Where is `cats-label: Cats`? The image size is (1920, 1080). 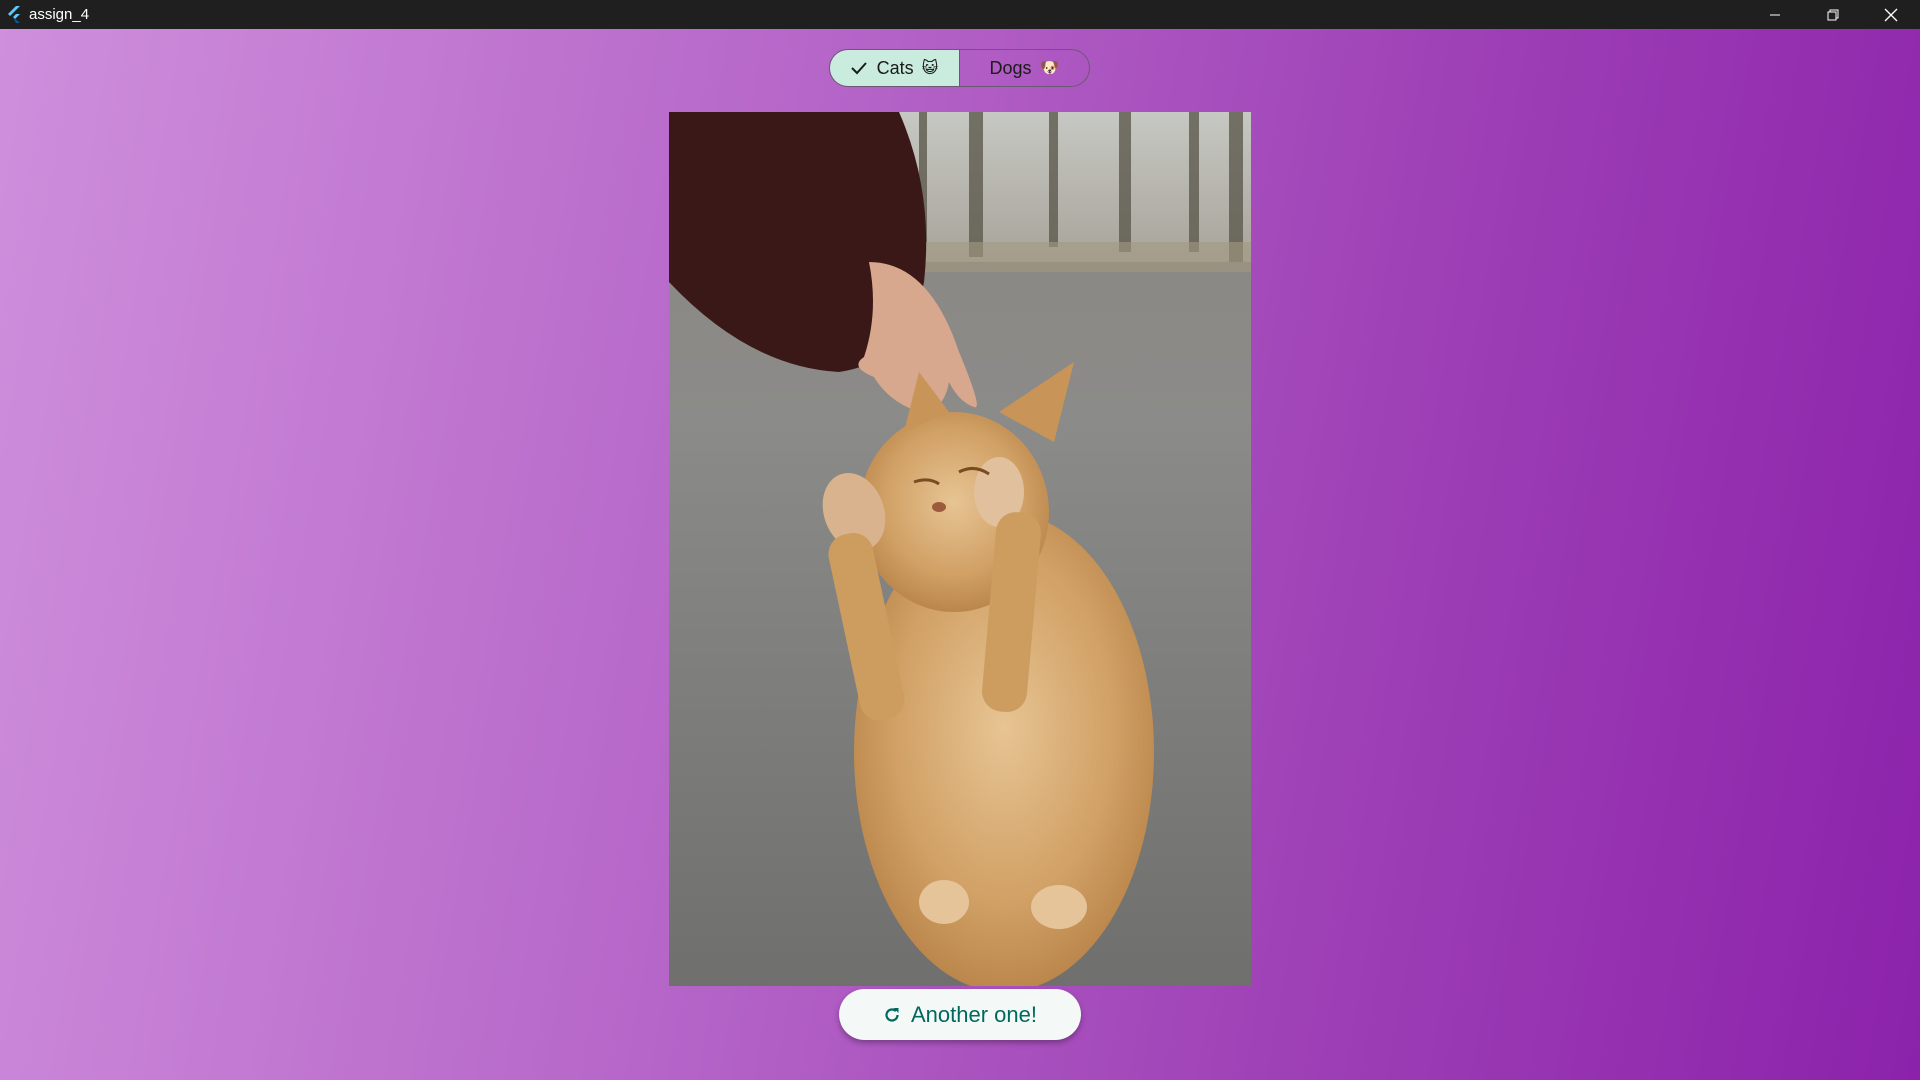
cats-label: Cats is located at coordinates (895, 67).